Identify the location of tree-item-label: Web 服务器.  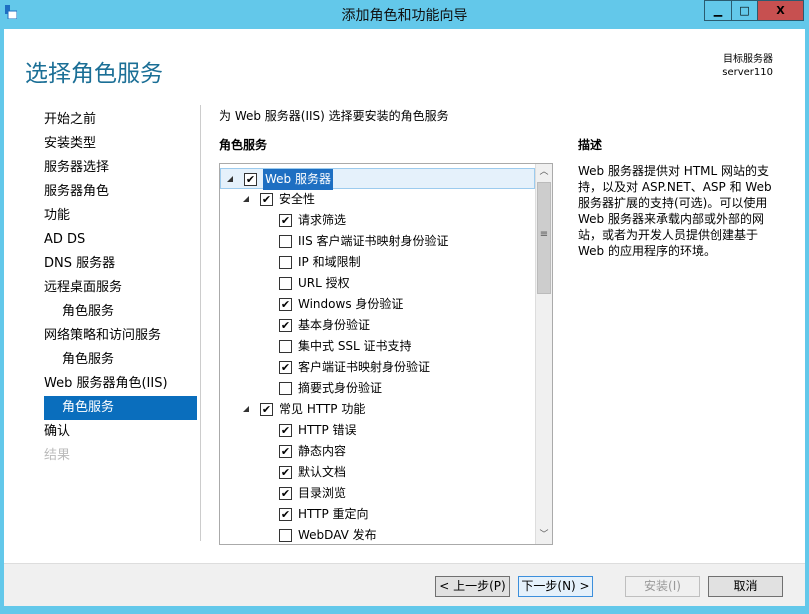
(298, 179).